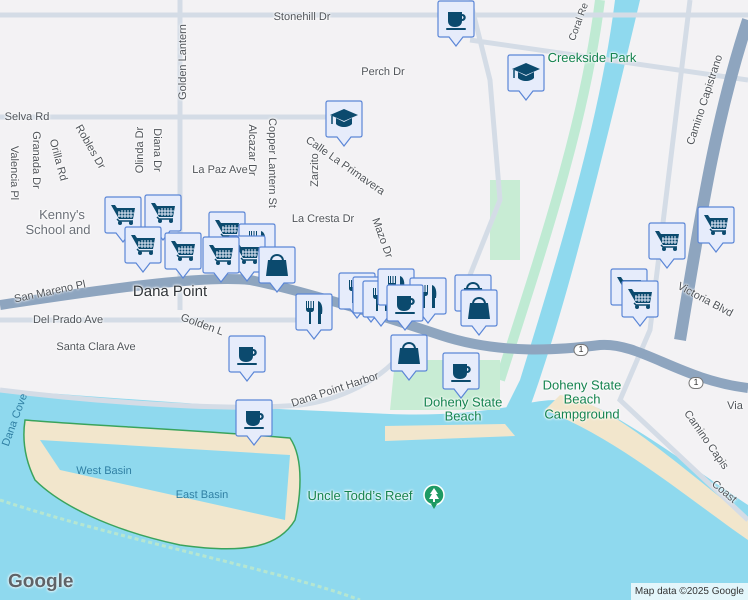 This screenshot has height=600, width=748. What do you see at coordinates (157, 150) in the screenshot?
I see `street-label: Diana Dr` at bounding box center [157, 150].